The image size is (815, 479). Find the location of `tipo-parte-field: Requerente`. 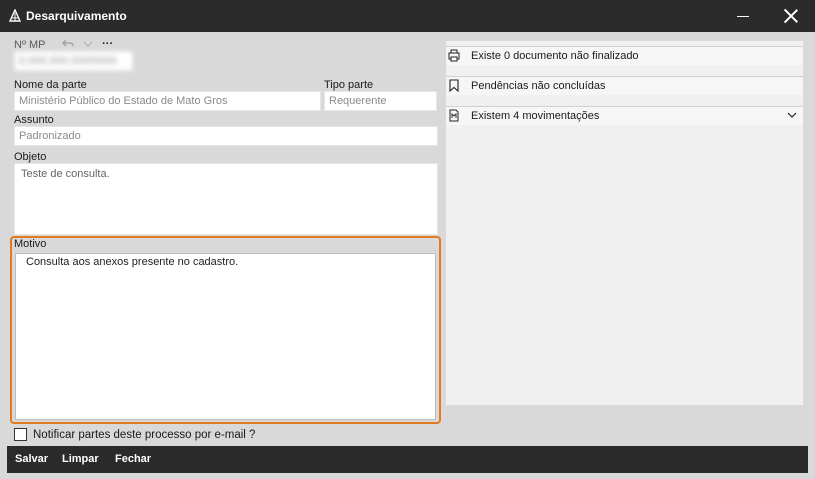

tipo-parte-field: Requerente is located at coordinates (380, 101).